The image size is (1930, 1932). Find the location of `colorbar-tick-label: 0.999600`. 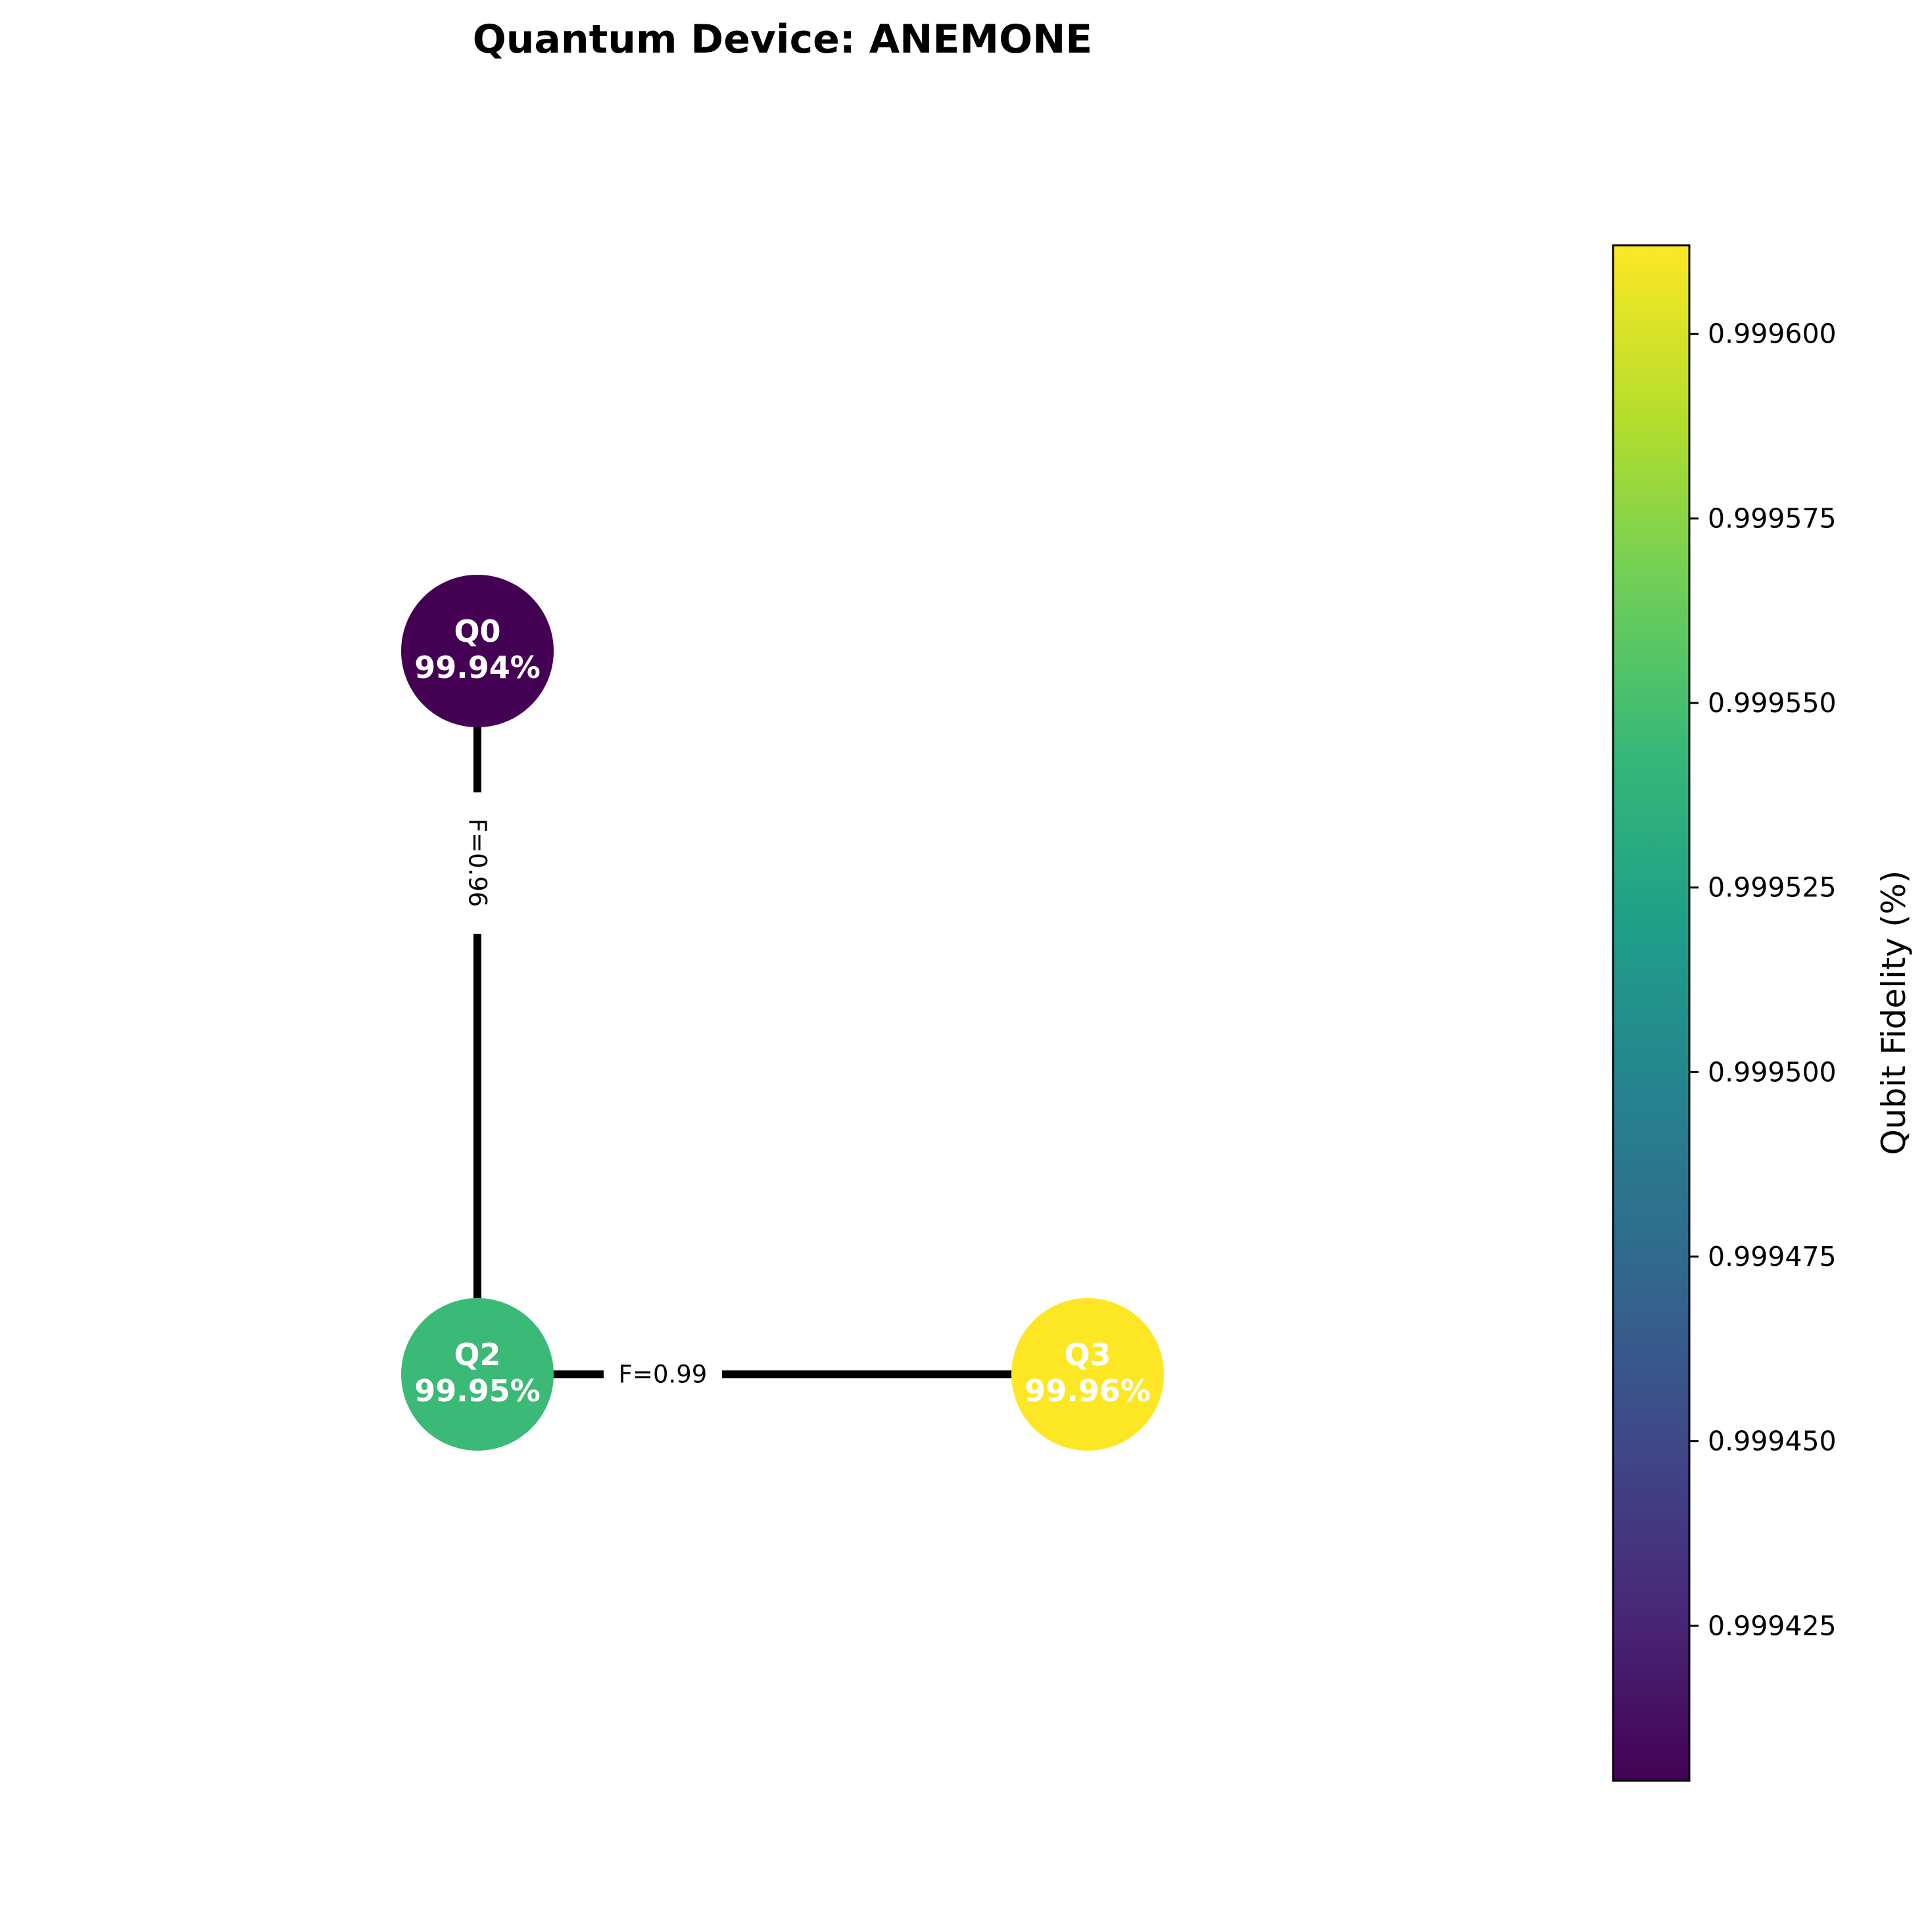

colorbar-tick-label: 0.999600 is located at coordinates (1772, 334).